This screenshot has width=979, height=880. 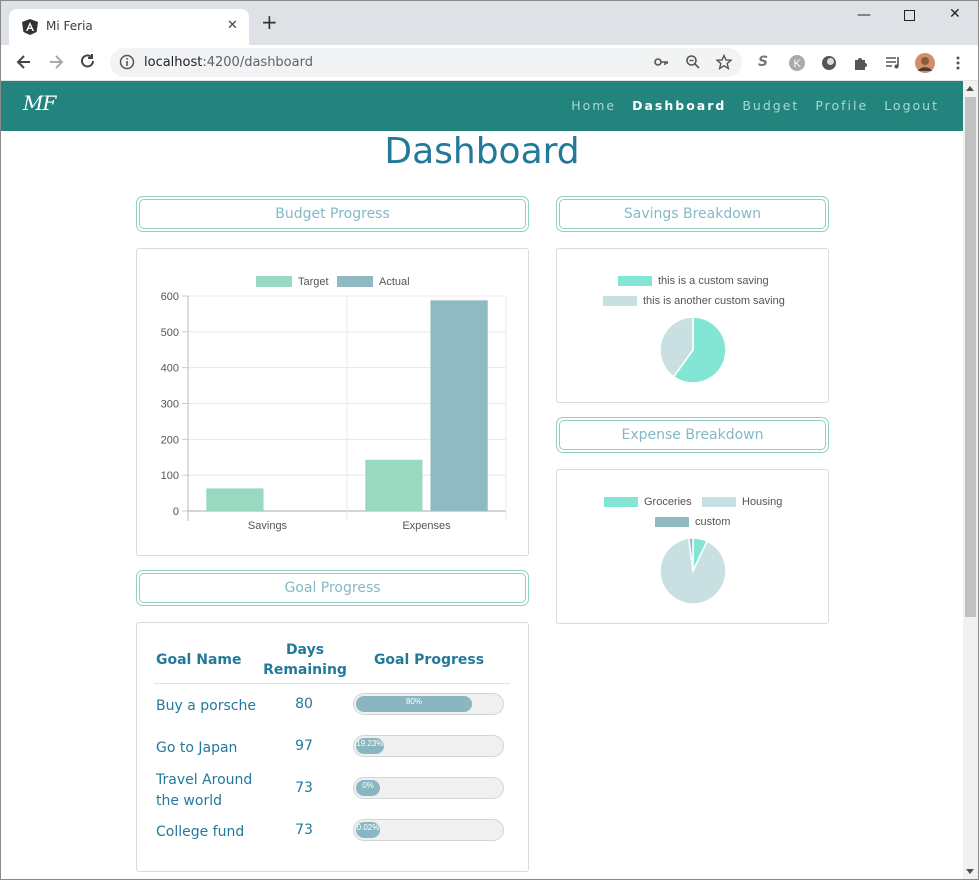 What do you see at coordinates (235, 499) in the screenshot?
I see `bar-target-savings` at bounding box center [235, 499].